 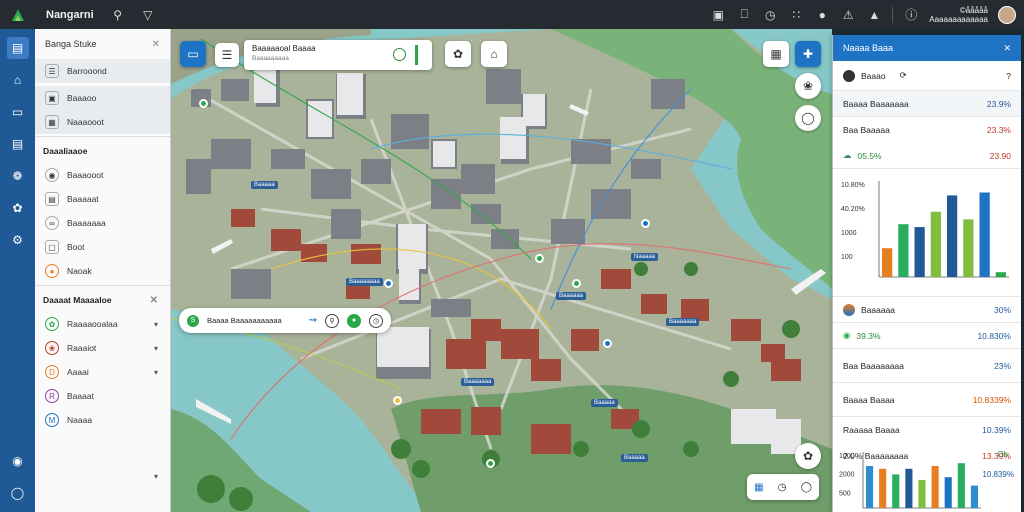 I want to click on rail-home-icon: ⌂, so click(x=18, y=80).